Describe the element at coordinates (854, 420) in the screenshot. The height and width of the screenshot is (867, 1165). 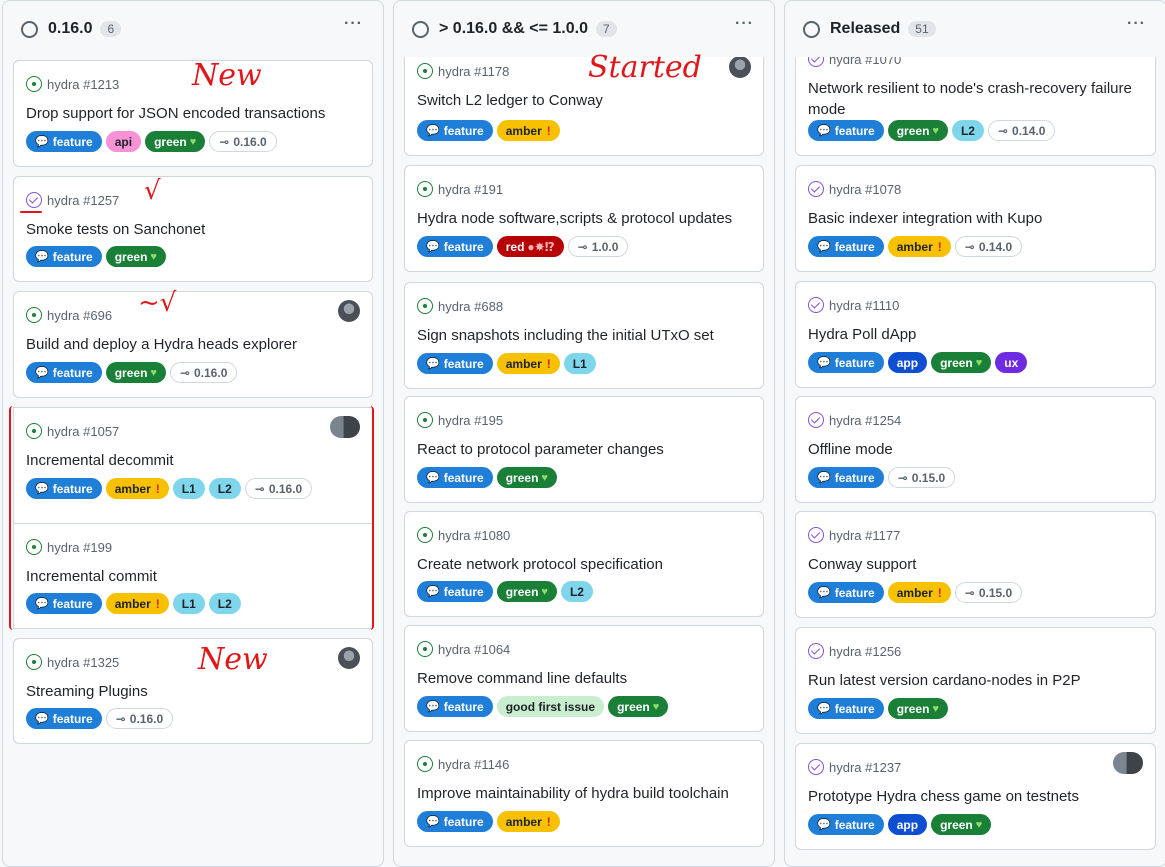
I see `issue-reference: hydra #1254` at that location.